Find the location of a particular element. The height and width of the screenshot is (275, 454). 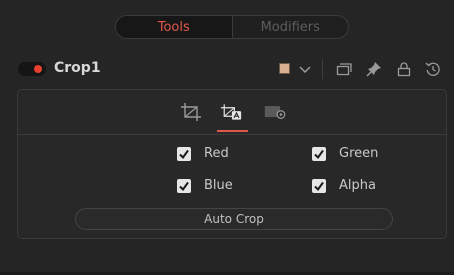

color-swatch-icon is located at coordinates (284, 68).